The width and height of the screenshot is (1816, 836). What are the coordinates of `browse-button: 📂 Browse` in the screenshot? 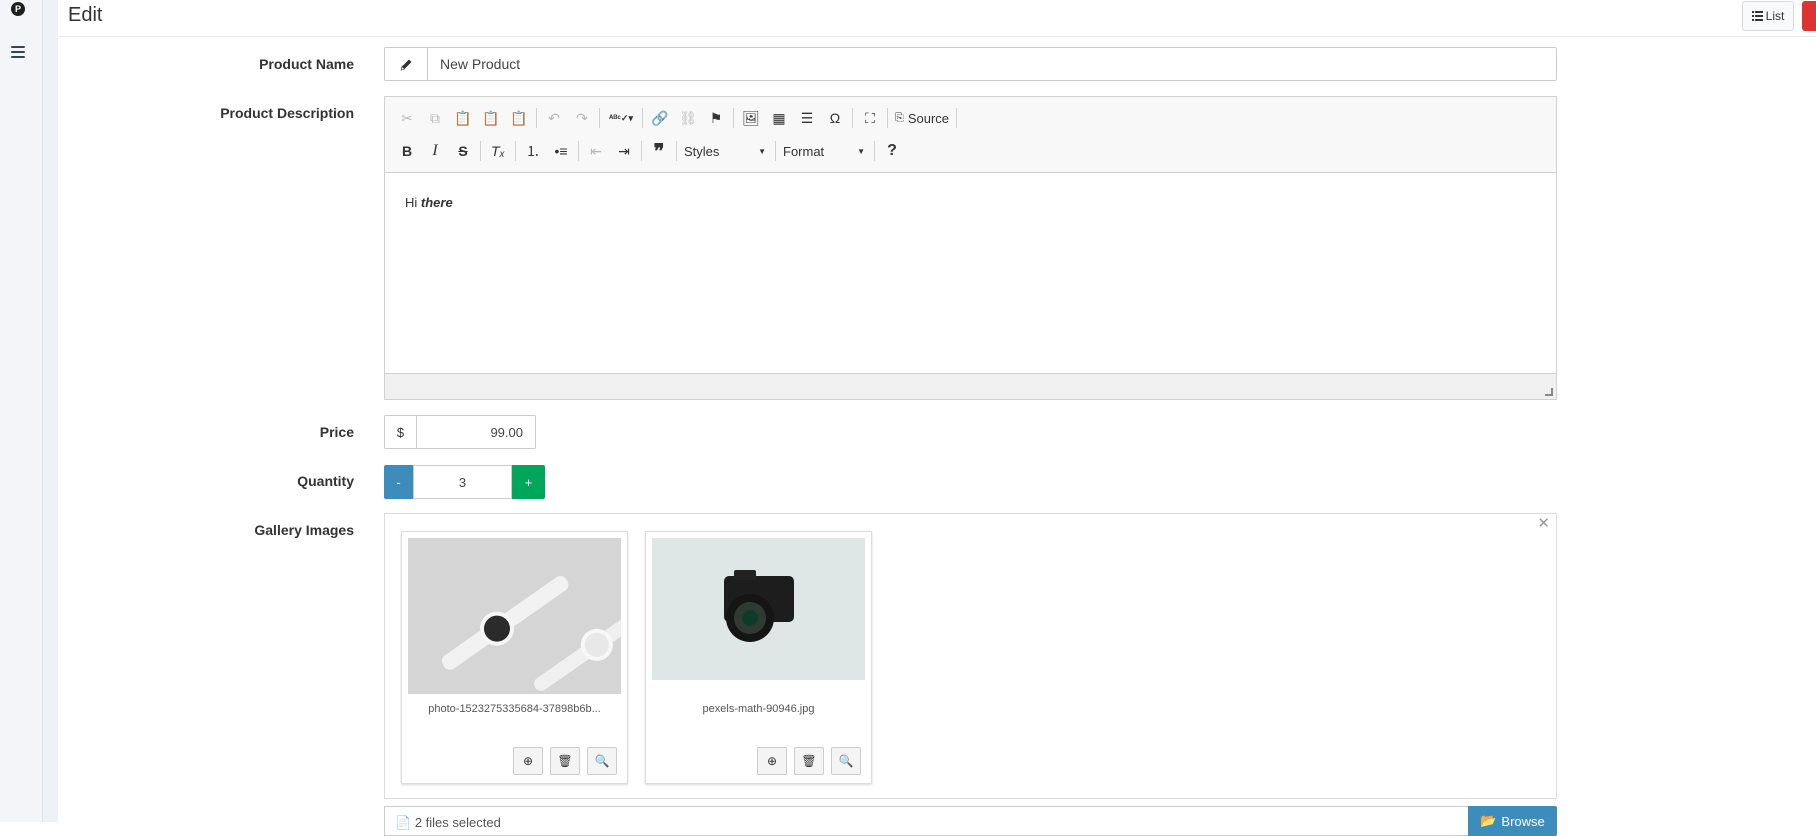 It's located at (1512, 821).